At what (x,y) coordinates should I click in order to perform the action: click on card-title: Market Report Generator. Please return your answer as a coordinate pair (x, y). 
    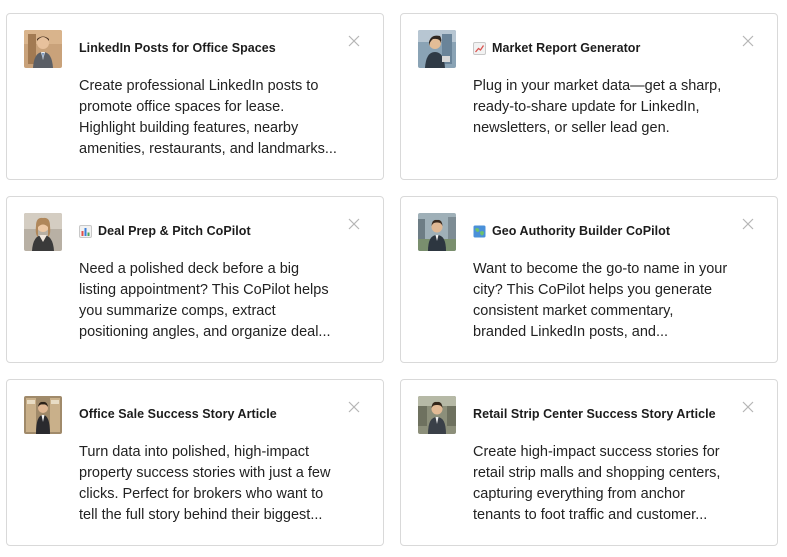
    Looking at the image, I should click on (566, 48).